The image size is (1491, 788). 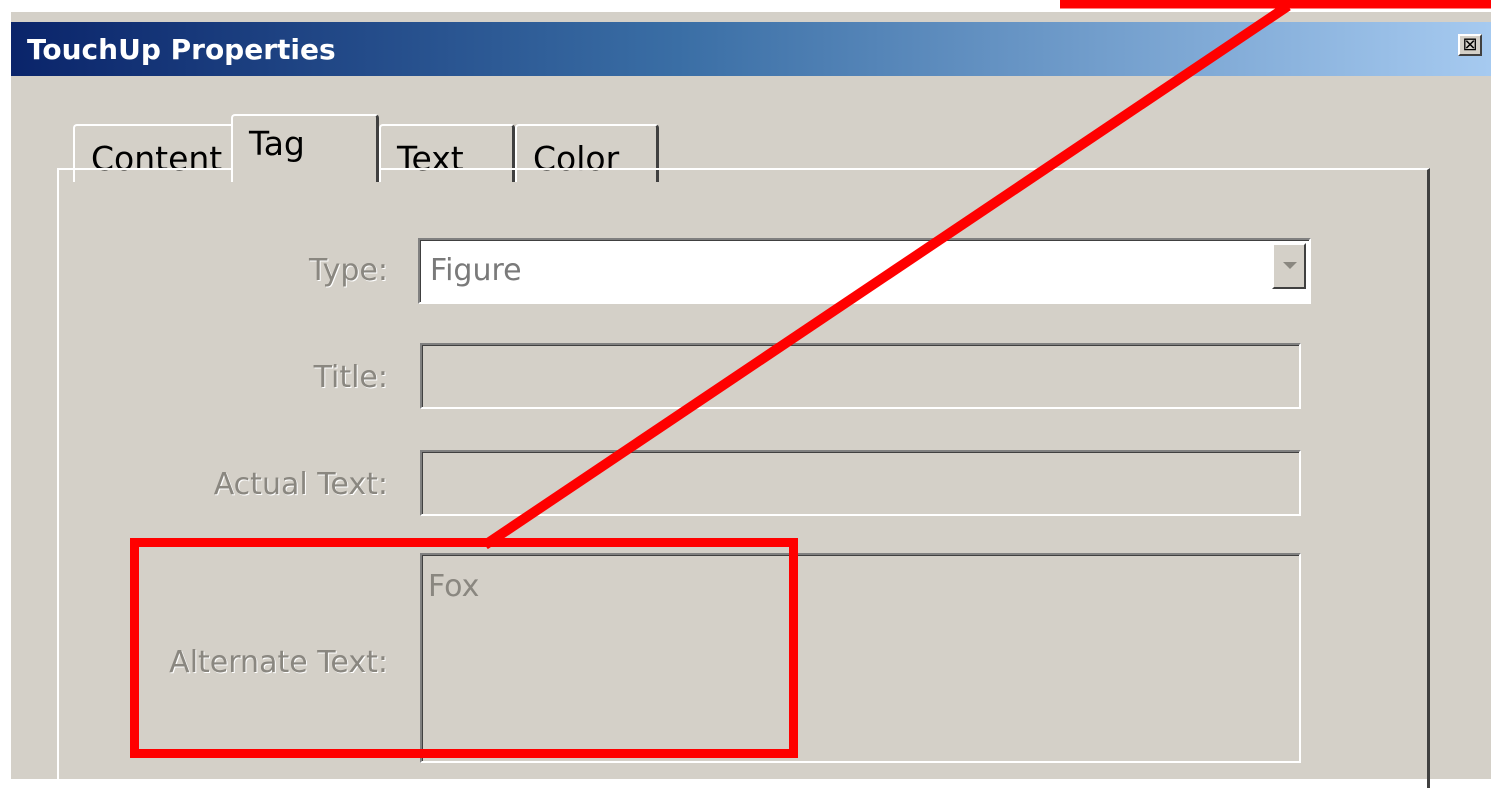 I want to click on tab-label: Tag, so click(x=277, y=143).